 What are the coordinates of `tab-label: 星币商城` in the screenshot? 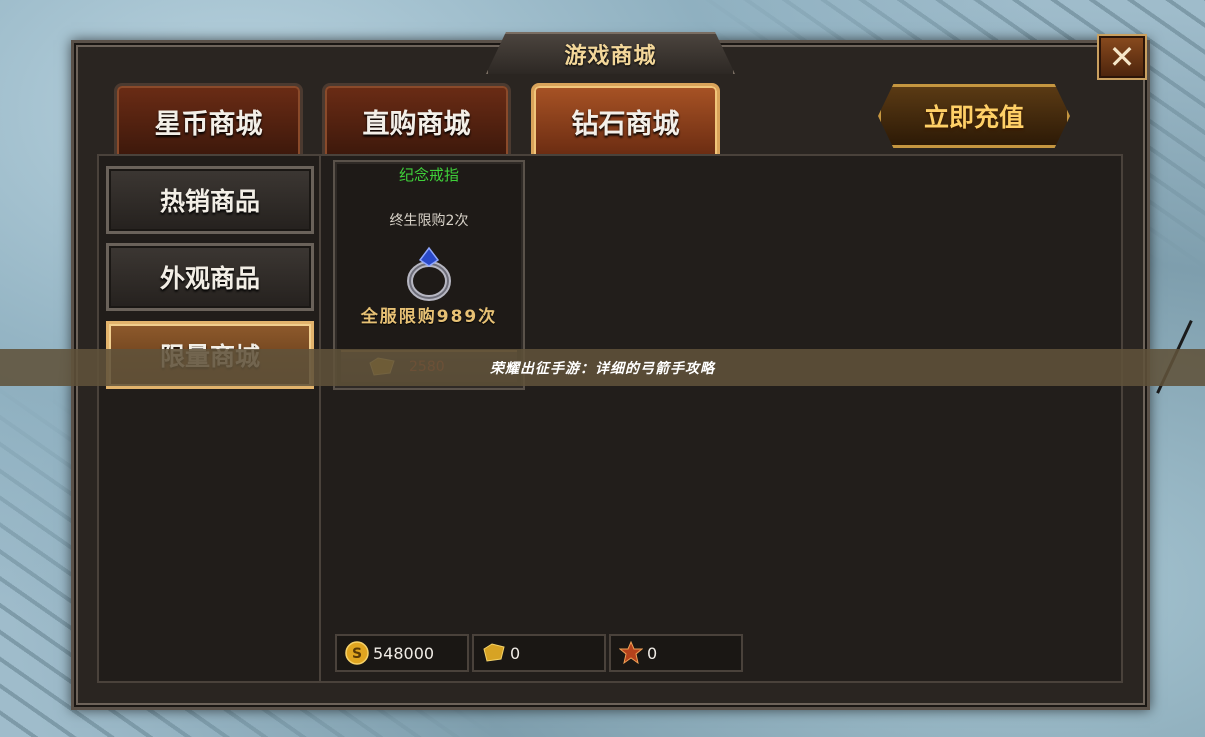 It's located at (208, 124).